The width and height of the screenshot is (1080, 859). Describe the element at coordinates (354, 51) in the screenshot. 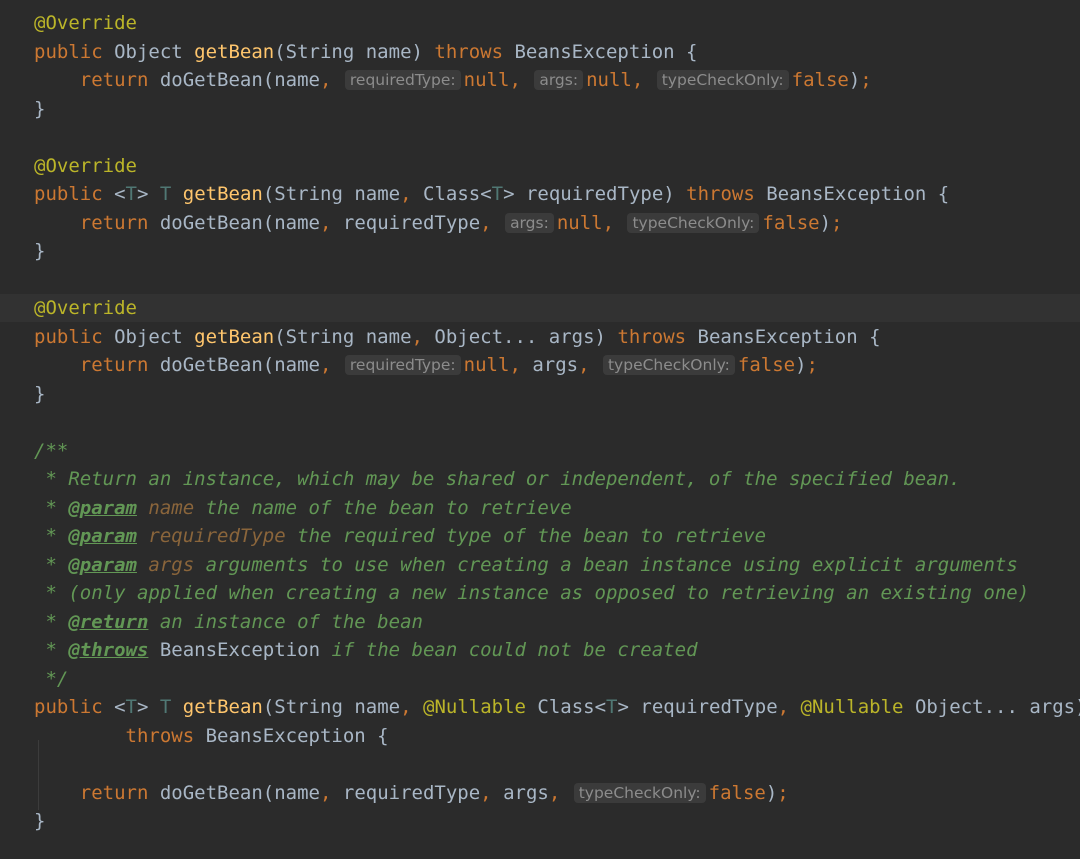

I see `code-token: (String name)` at that location.